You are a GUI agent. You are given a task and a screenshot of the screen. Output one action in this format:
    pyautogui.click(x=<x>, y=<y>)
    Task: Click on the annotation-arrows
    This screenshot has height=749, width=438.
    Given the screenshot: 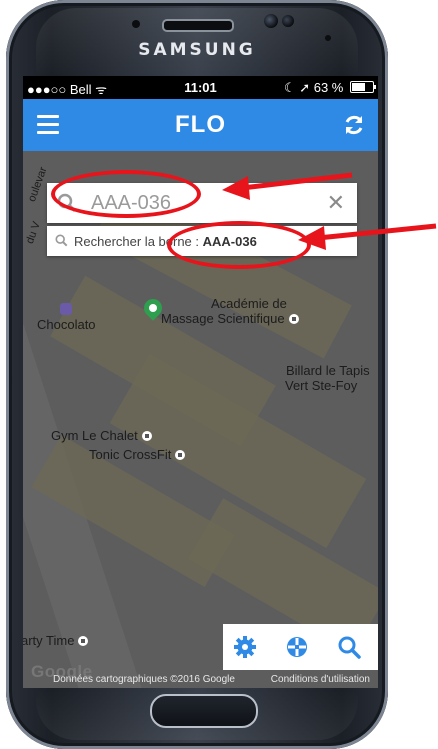 What is the action you would take?
    pyautogui.click(x=329, y=211)
    